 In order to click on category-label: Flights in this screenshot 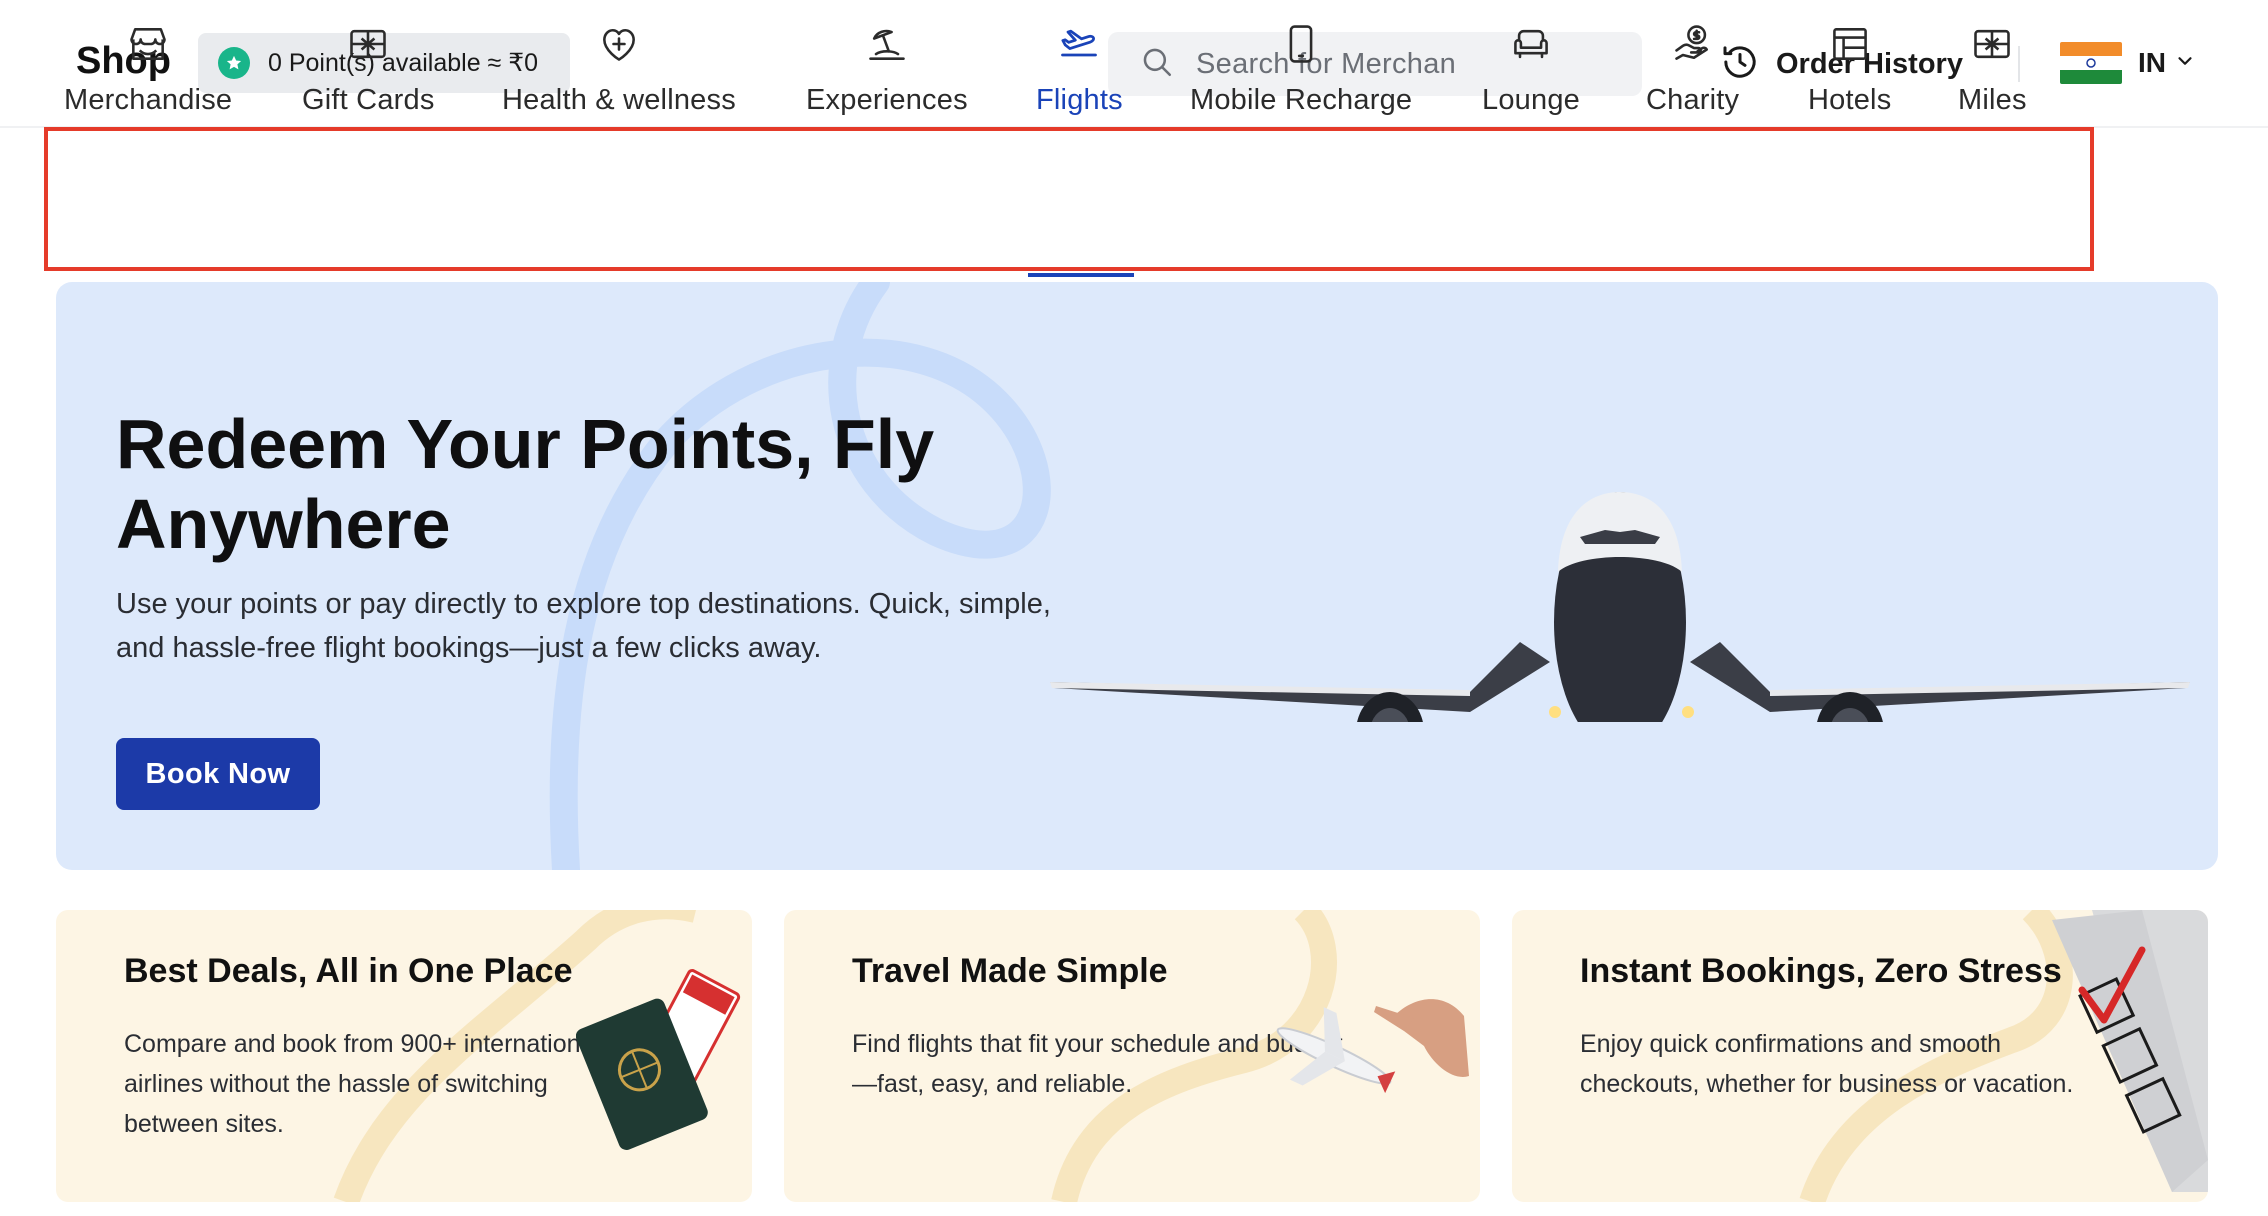, I will do `click(1079, 100)`.